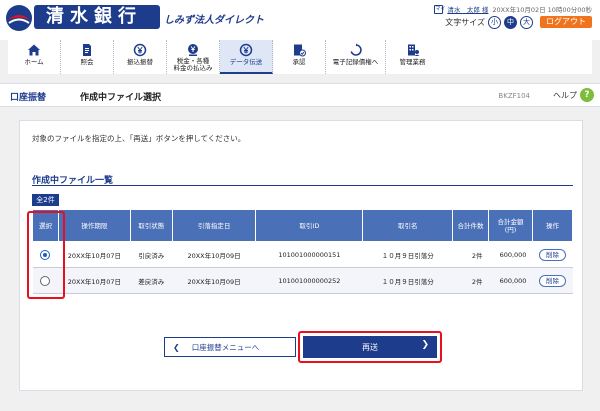 The width and height of the screenshot is (600, 411). What do you see at coordinates (356, 50) in the screenshot?
I see `electronic-claims-icon` at bounding box center [356, 50].